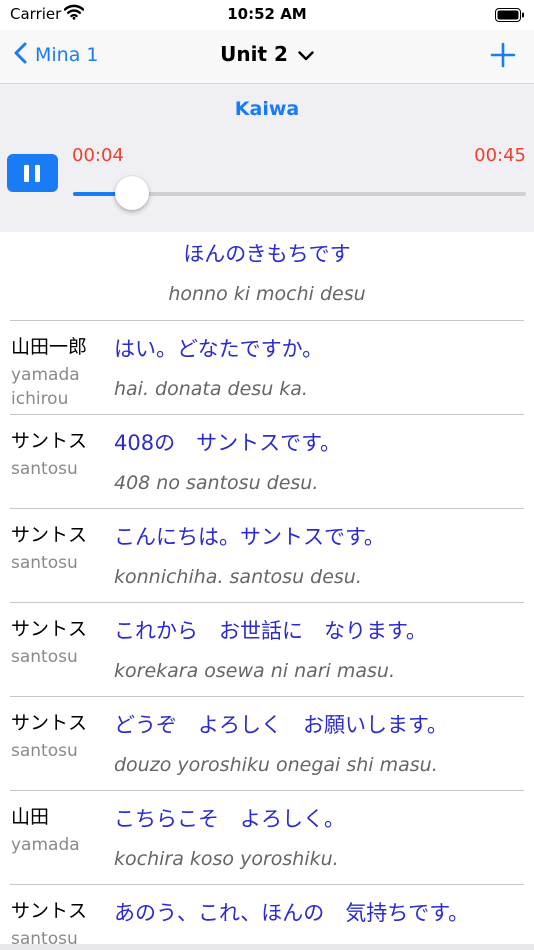  I want to click on status-bar: Carrier 10:52 AM, so click(267, 15).